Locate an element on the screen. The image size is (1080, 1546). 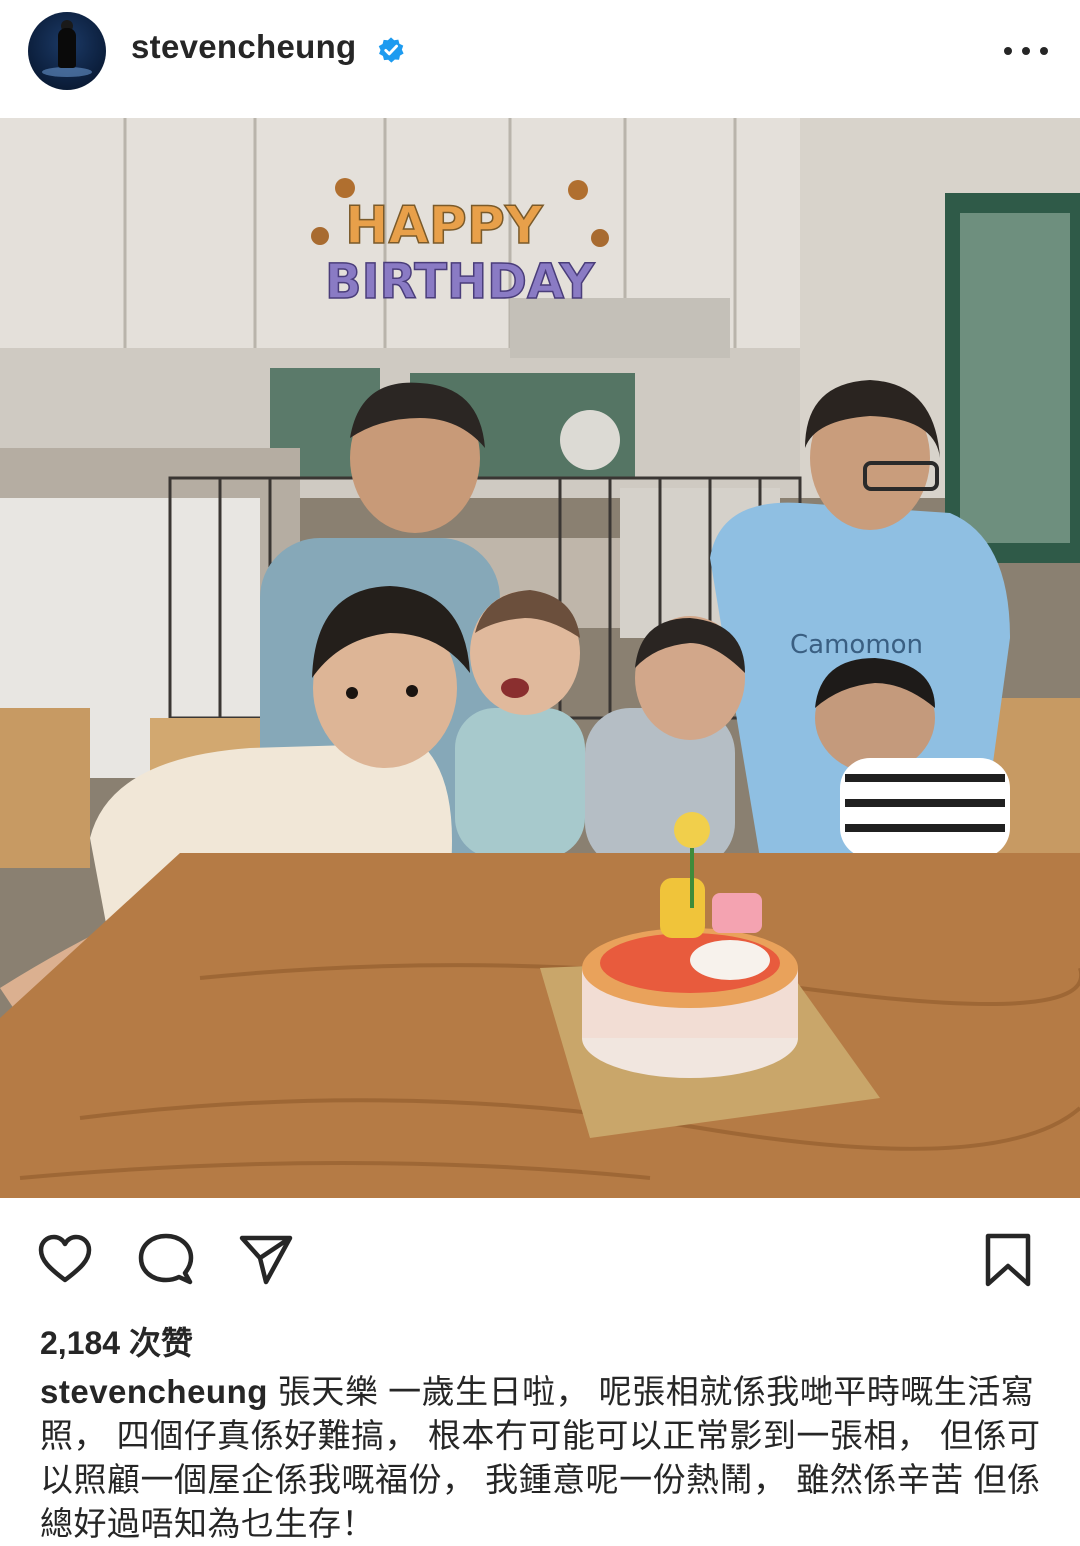
heart-icon is located at coordinates (65, 1260).